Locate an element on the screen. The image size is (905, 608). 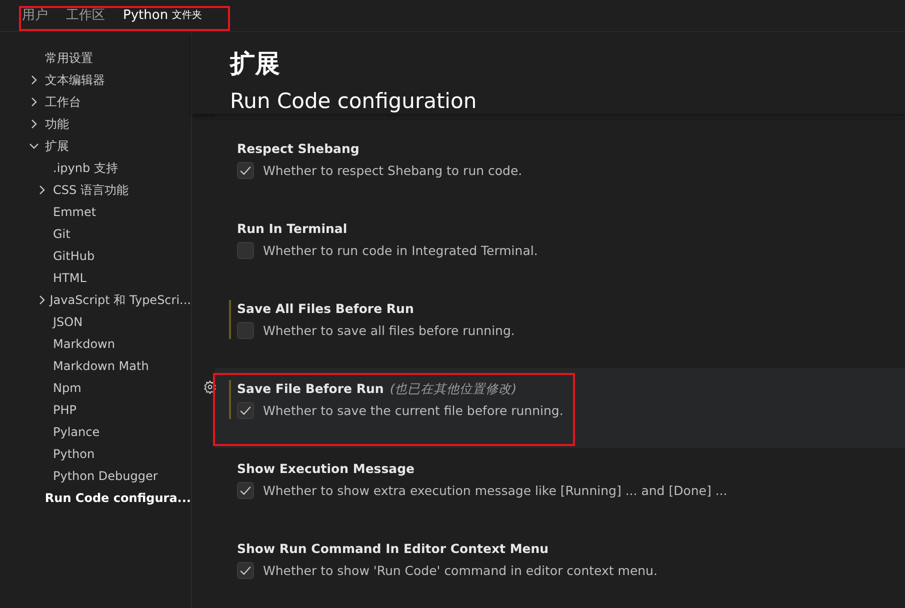
setting-description: Whether to run code in Integrated Terminal. is located at coordinates (400, 250).